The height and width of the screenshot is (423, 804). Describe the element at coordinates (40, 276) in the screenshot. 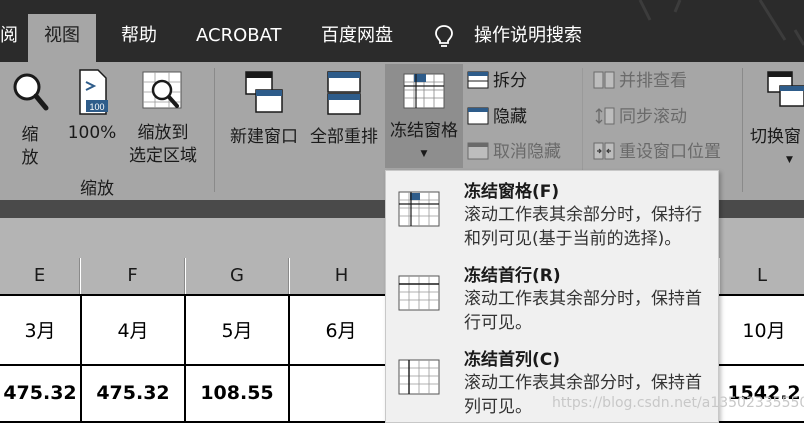

I see `column-header-e: E` at that location.